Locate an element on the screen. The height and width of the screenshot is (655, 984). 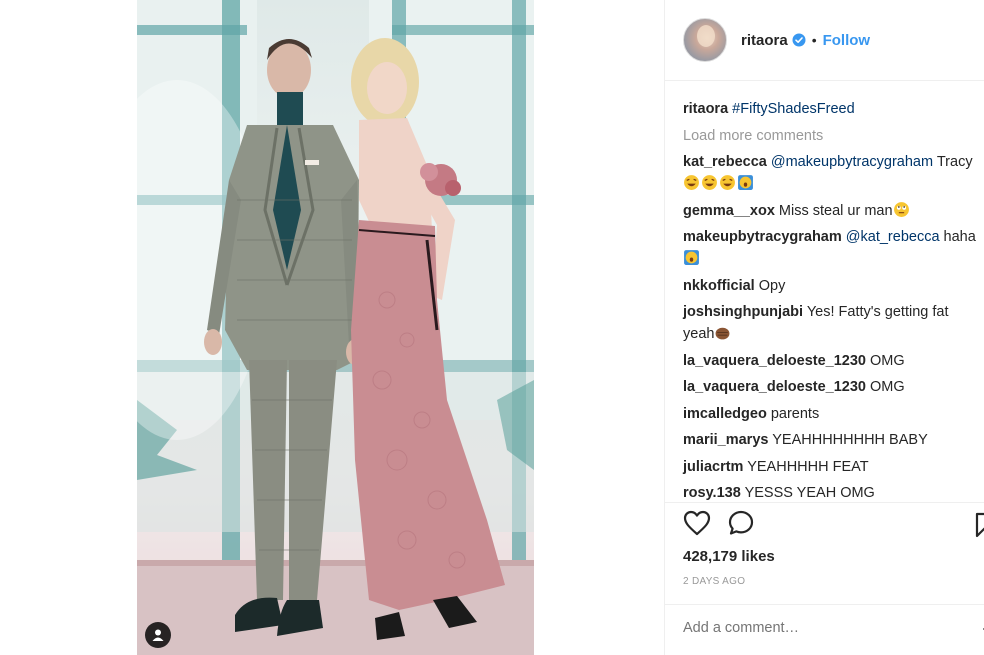
comment-text: Opy is located at coordinates (772, 285).